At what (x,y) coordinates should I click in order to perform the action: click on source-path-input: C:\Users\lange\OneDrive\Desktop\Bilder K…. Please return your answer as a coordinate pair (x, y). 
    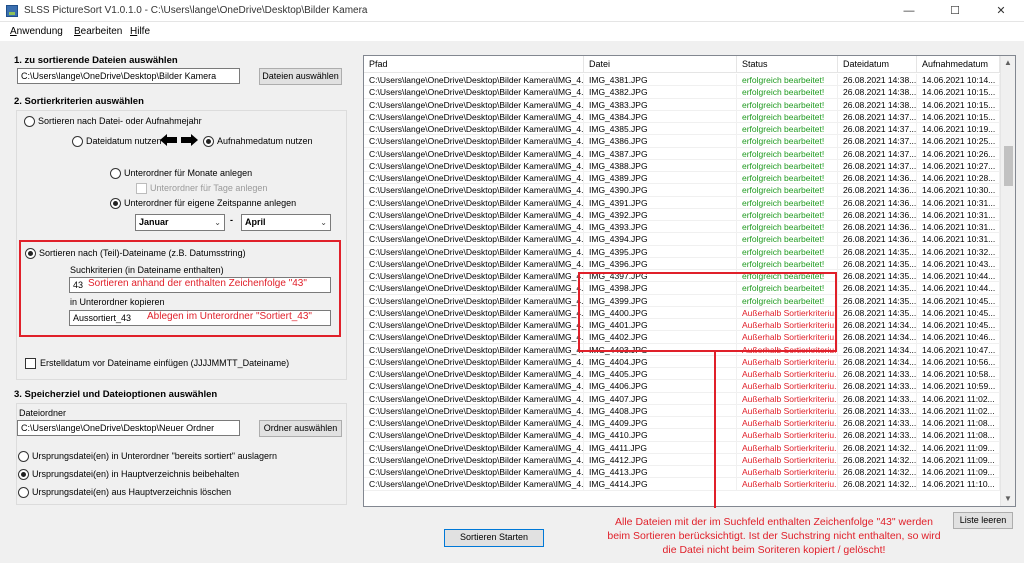
    Looking at the image, I should click on (128, 76).